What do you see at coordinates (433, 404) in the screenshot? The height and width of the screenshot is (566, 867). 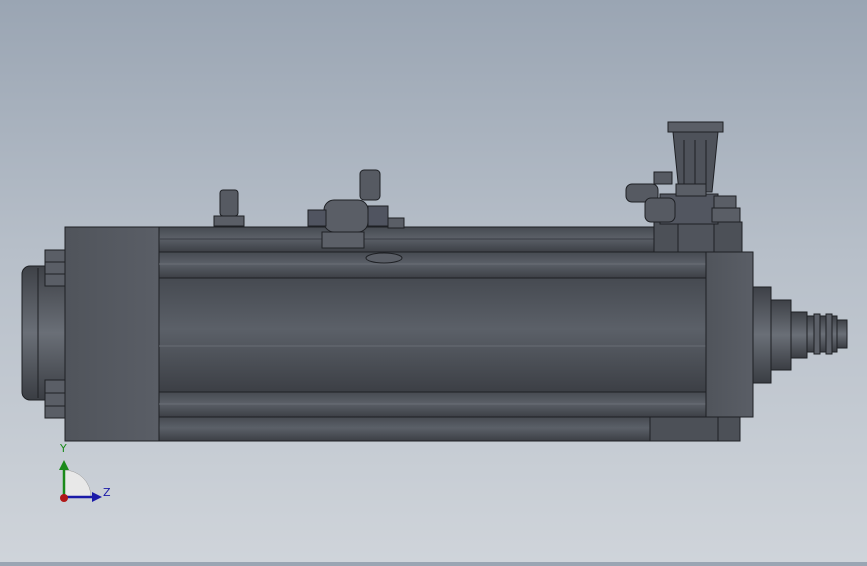 I see `lower-tie-rod` at bounding box center [433, 404].